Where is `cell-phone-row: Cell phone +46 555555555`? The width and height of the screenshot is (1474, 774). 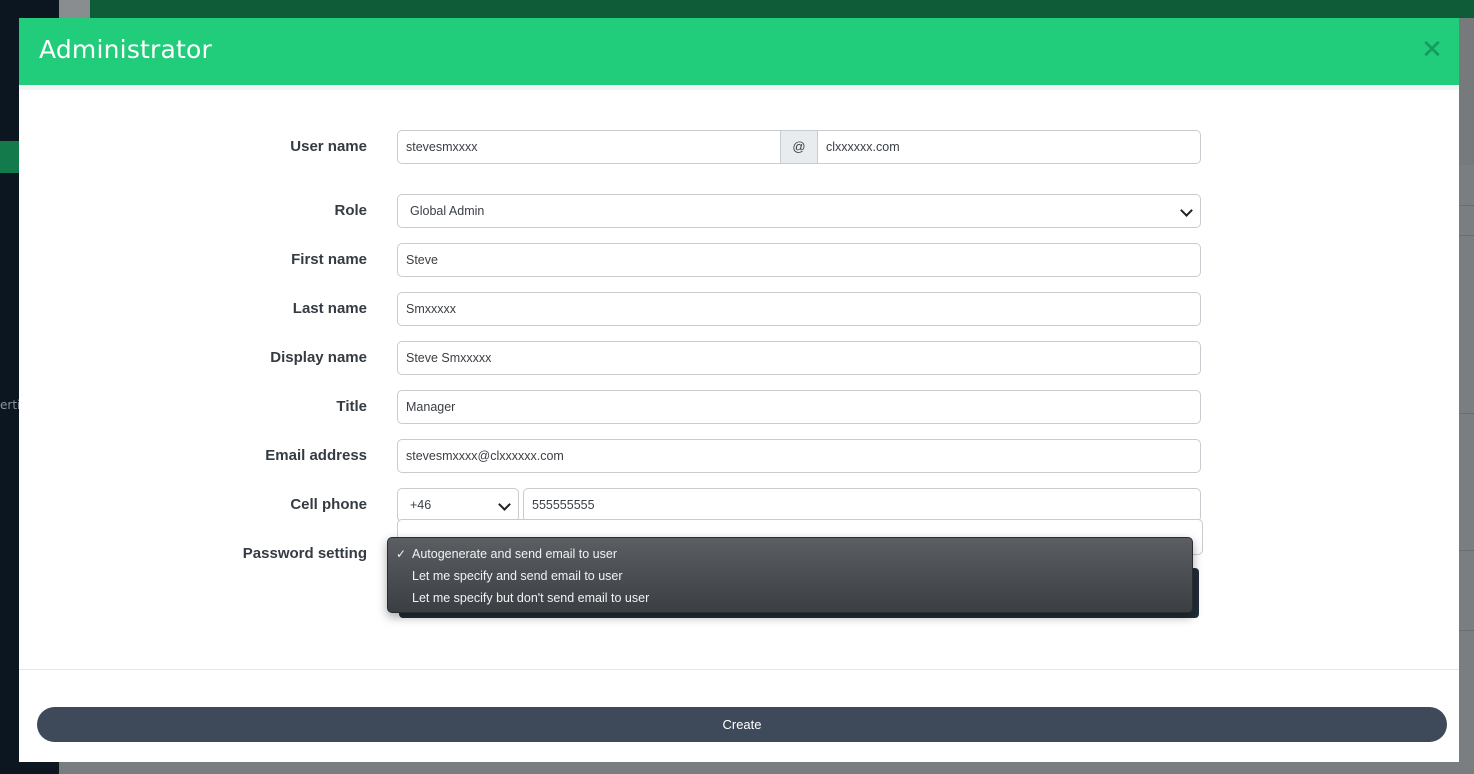 cell-phone-row: Cell phone +46 555555555 is located at coordinates (739, 505).